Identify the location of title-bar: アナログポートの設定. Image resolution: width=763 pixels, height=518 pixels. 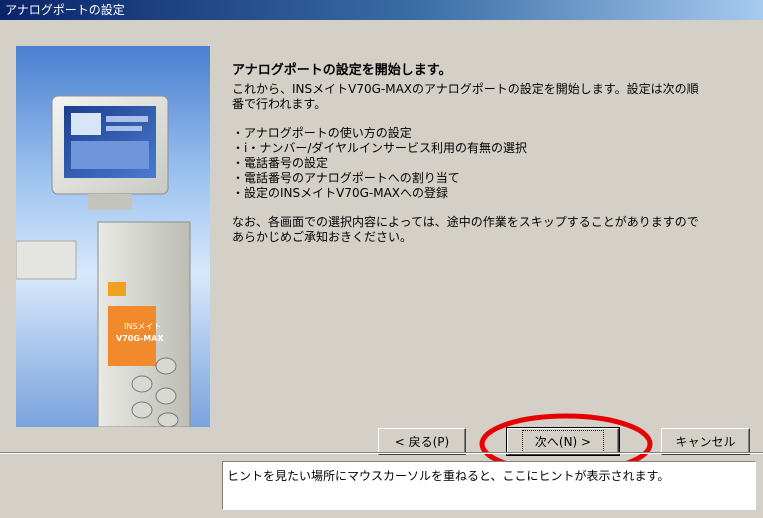
(381, 10).